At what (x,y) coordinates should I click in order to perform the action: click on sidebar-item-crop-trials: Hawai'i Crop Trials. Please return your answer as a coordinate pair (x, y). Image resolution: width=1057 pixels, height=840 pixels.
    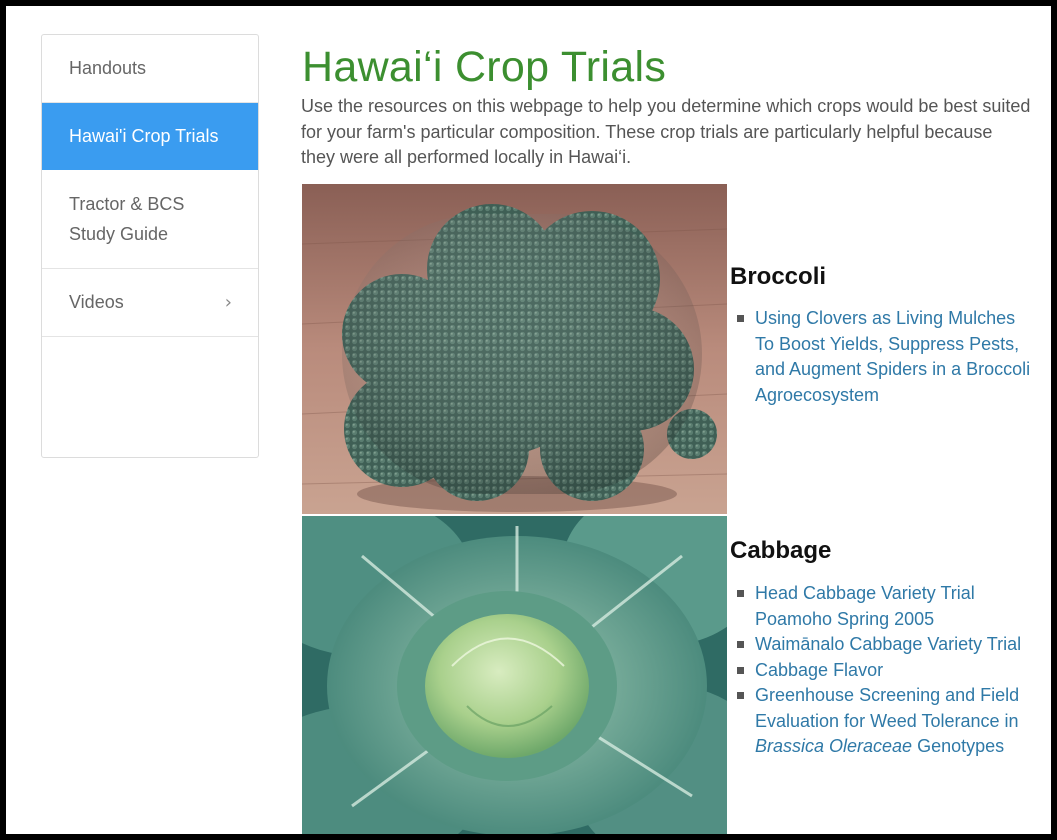
    Looking at the image, I should click on (150, 136).